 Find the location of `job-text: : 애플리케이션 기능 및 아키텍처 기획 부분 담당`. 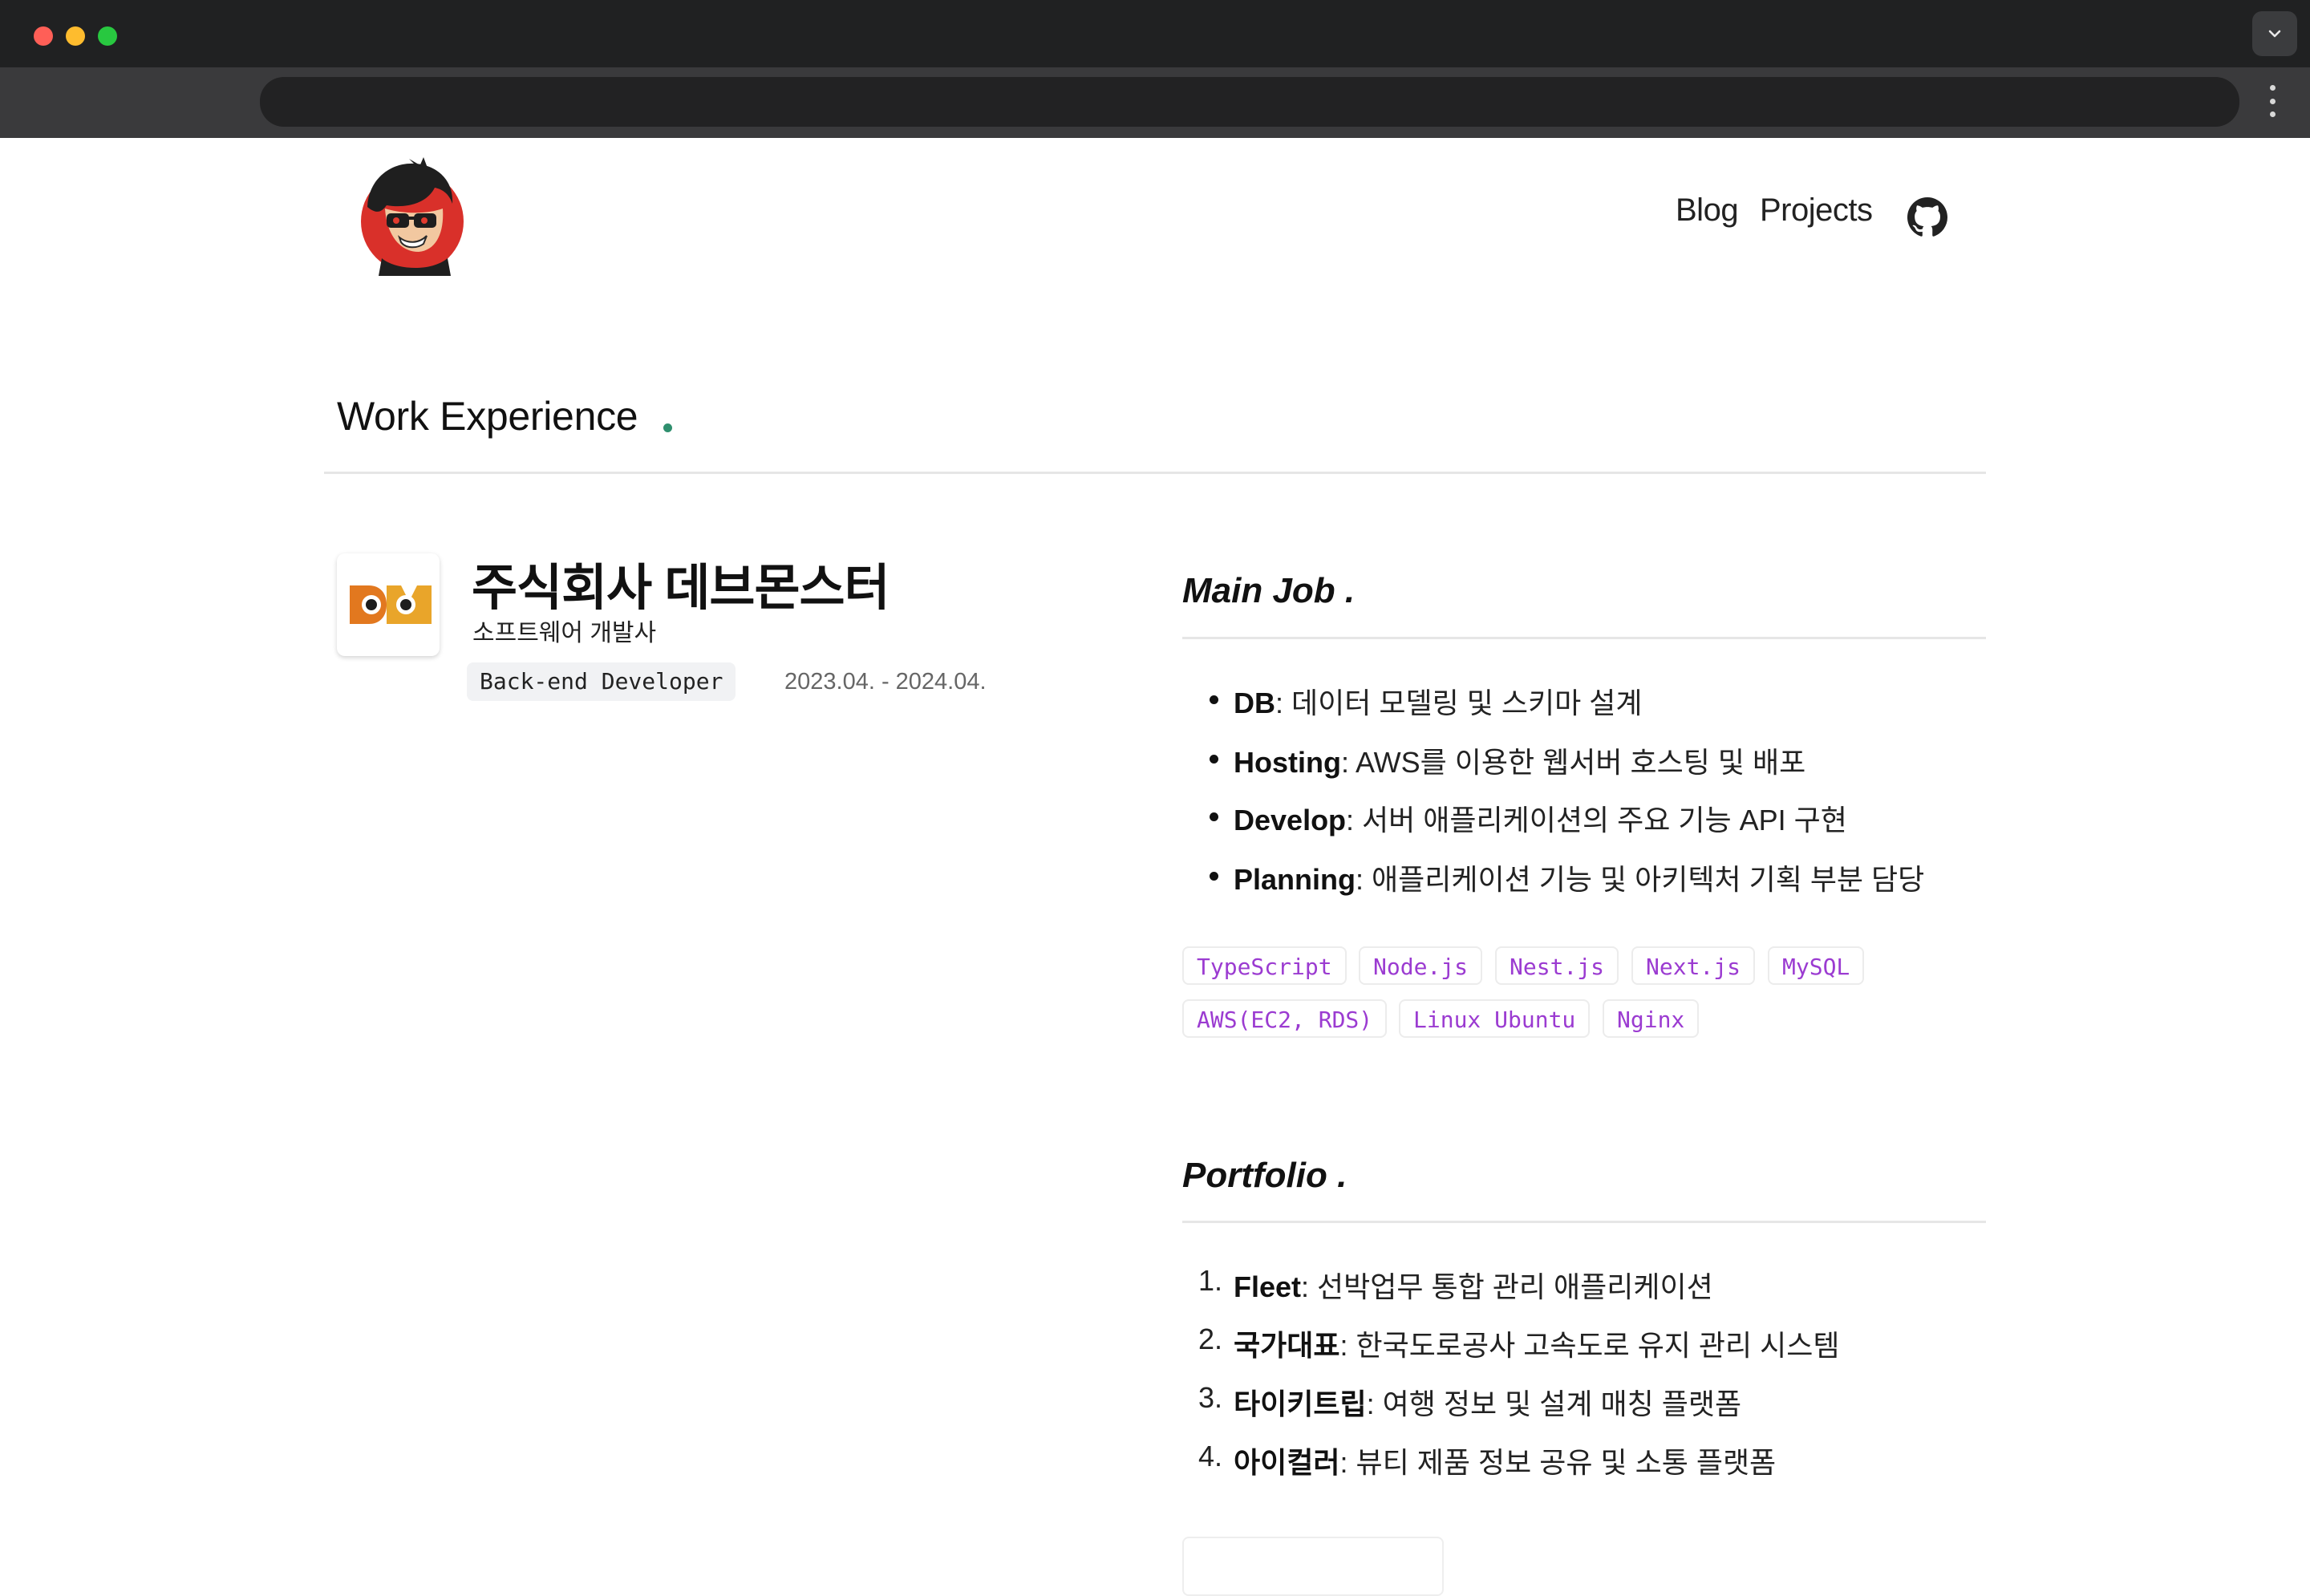

job-text: : 애플리케이션 기능 및 아키텍처 기획 부분 담당 is located at coordinates (1640, 879).